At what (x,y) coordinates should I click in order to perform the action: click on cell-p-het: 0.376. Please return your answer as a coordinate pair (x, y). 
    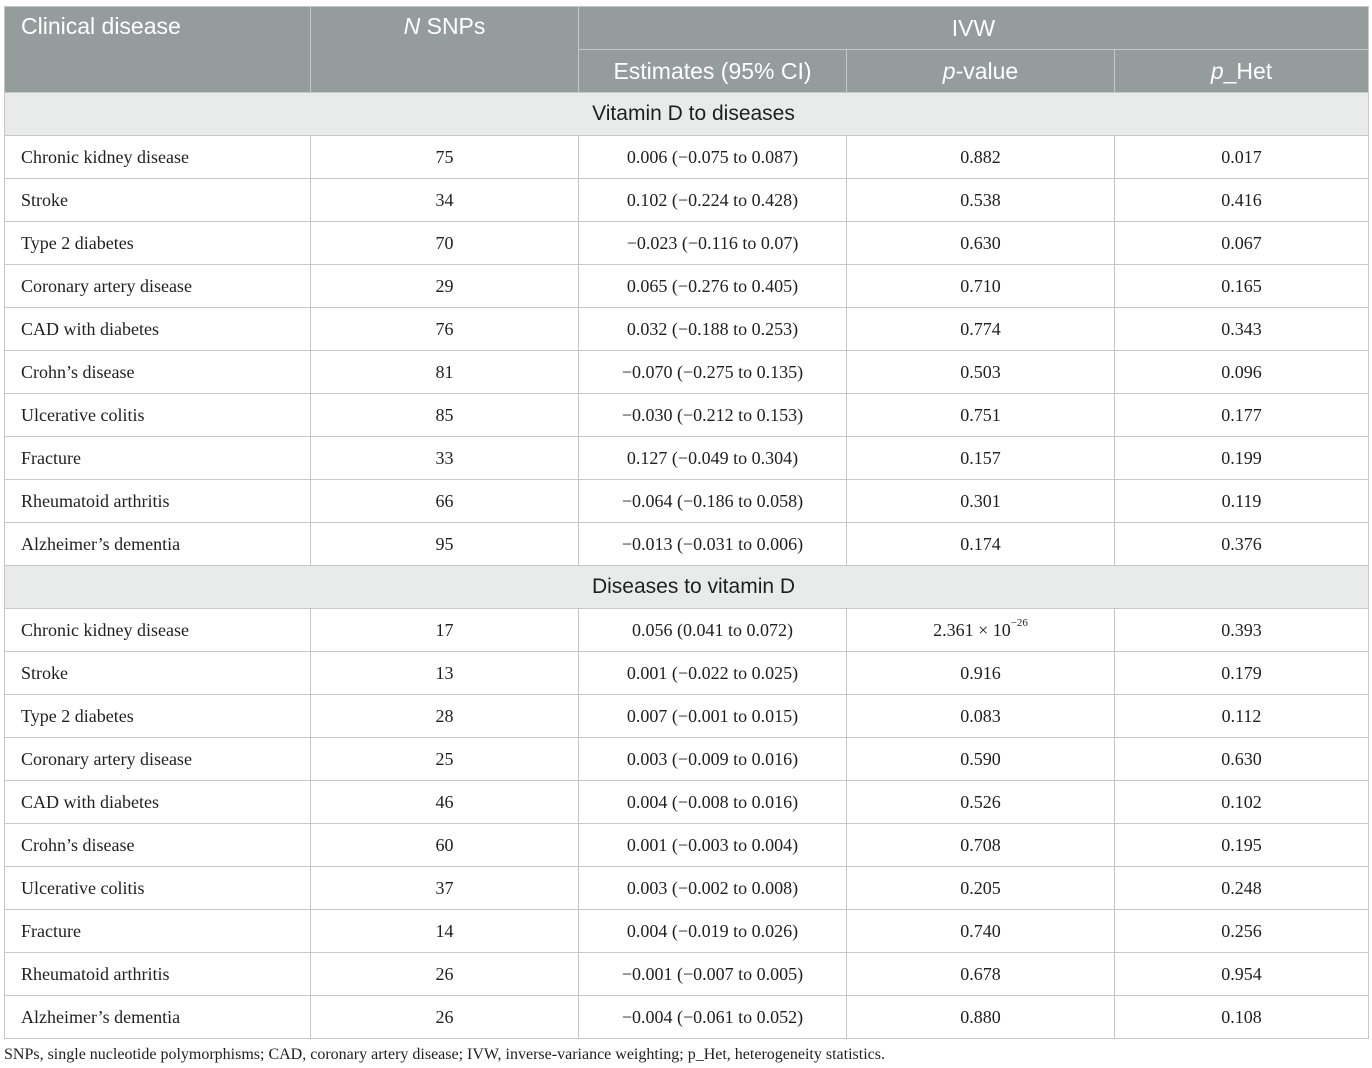
    Looking at the image, I should click on (1241, 544).